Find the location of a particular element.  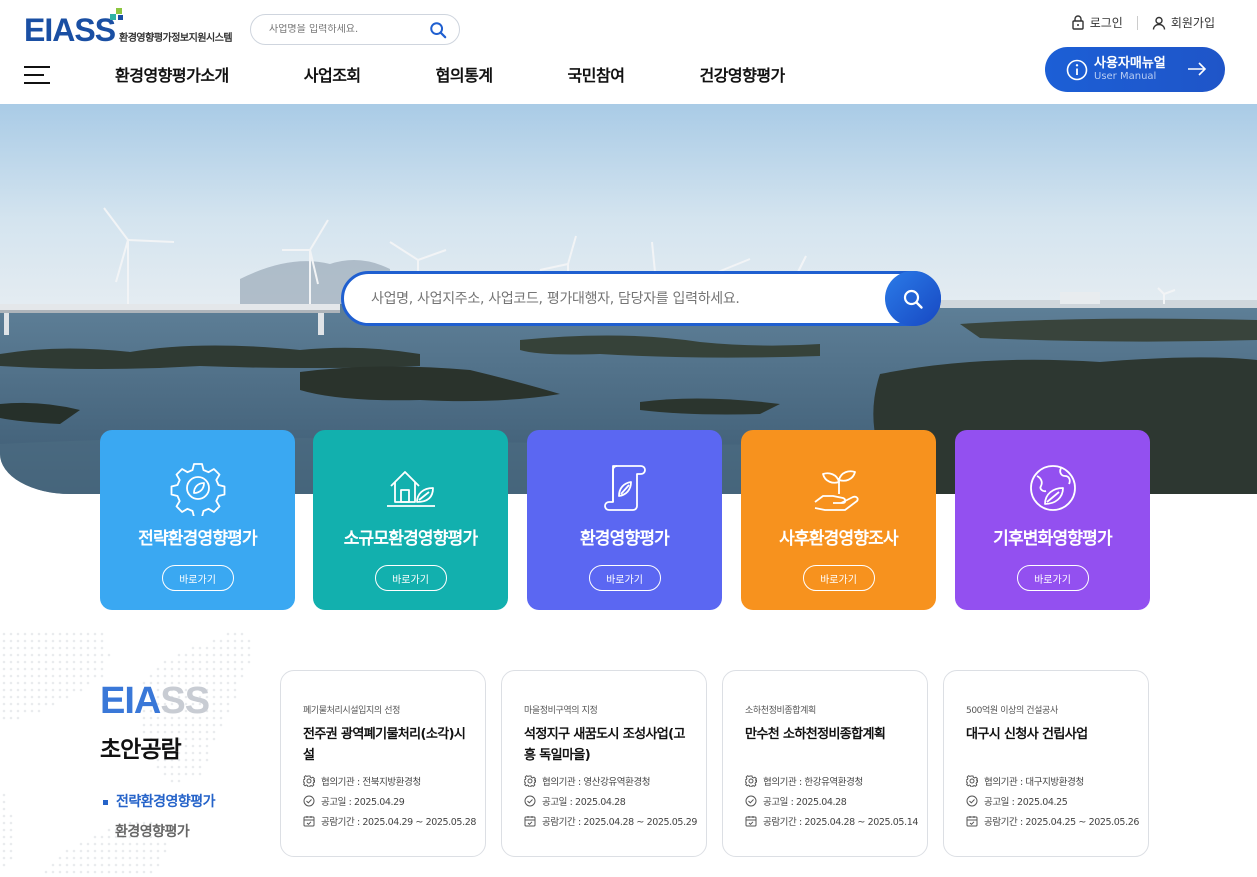

eiass-brand-part-b: SS is located at coordinates (185, 701).